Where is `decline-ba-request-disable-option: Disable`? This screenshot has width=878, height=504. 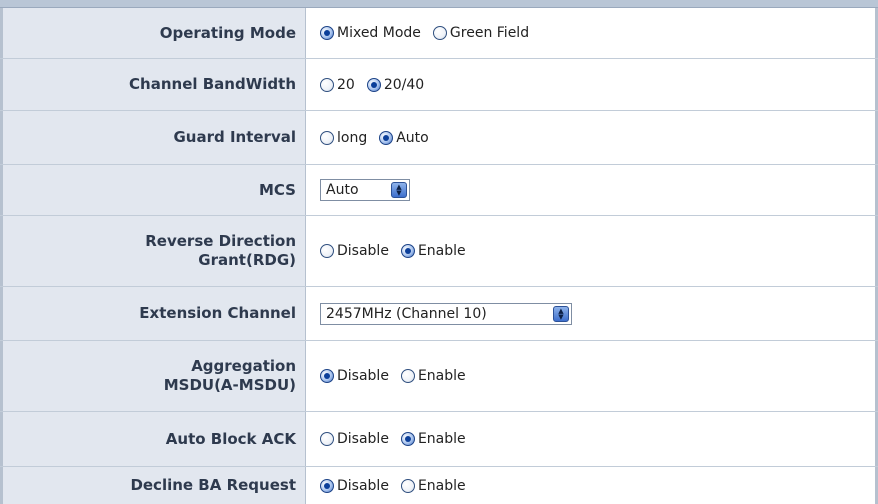
decline-ba-request-disable-option: Disable is located at coordinates (354, 486).